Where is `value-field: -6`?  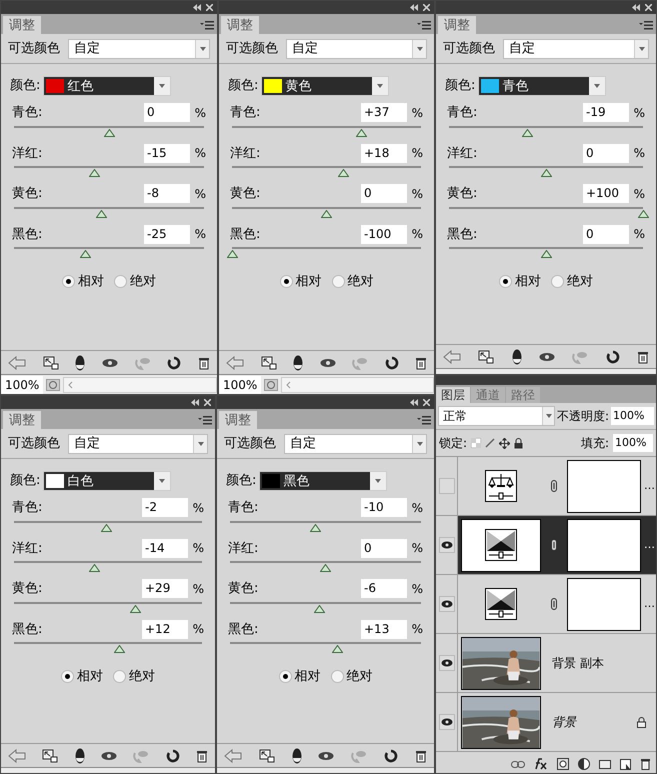 value-field: -6 is located at coordinates (384, 588).